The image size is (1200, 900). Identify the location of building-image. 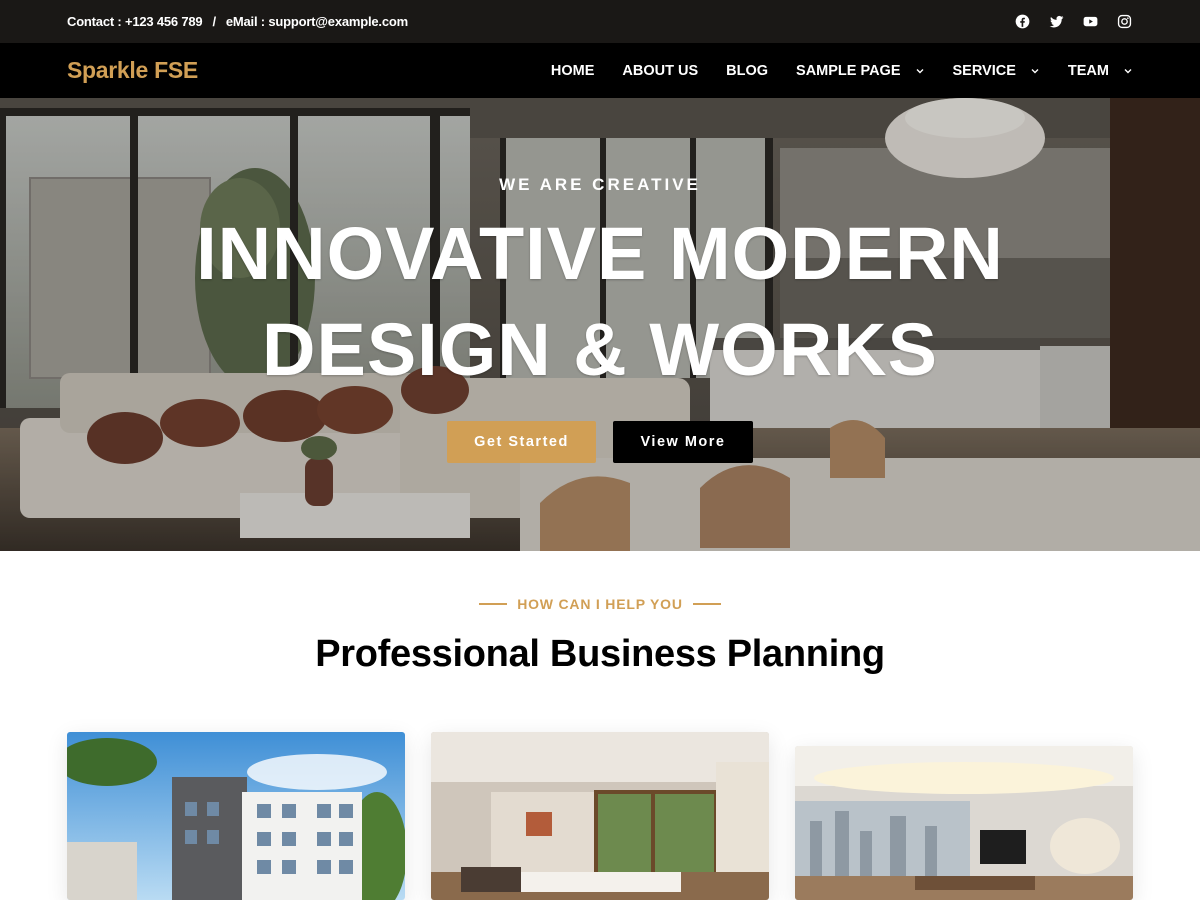
(236, 816).